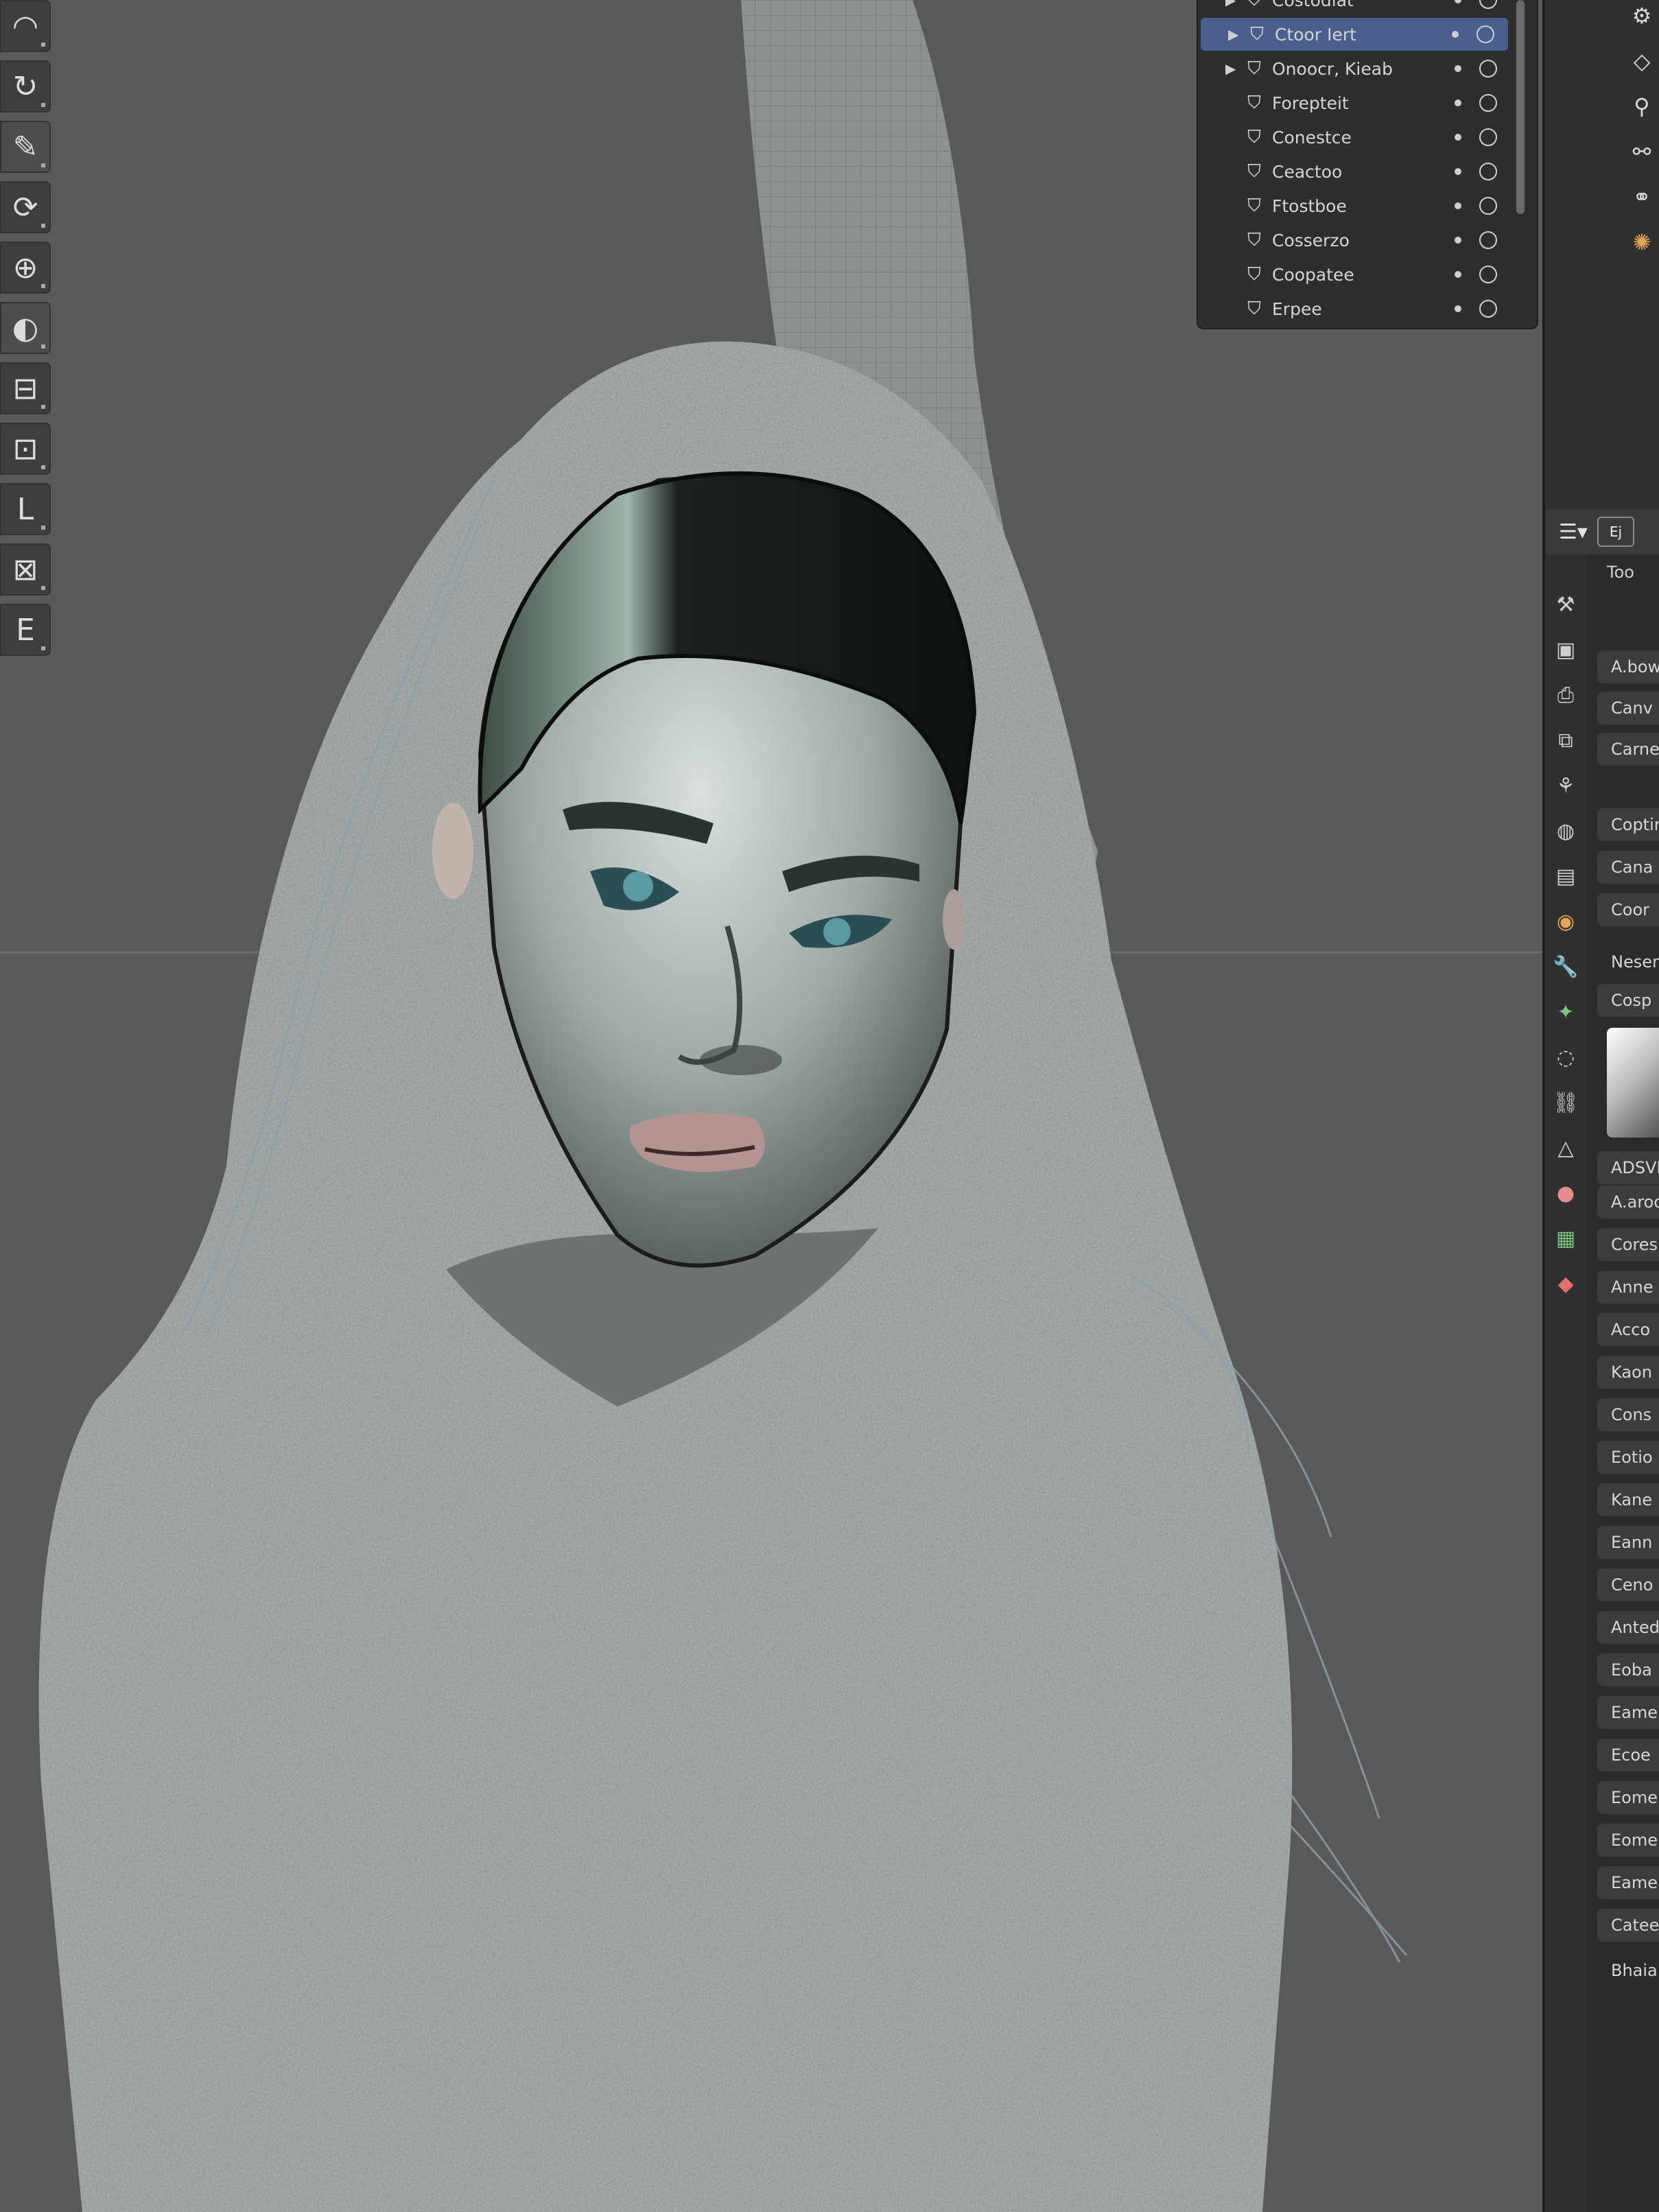 Image resolution: width=1659 pixels, height=2212 pixels. I want to click on physics-icon: ⚭, so click(1642, 198).